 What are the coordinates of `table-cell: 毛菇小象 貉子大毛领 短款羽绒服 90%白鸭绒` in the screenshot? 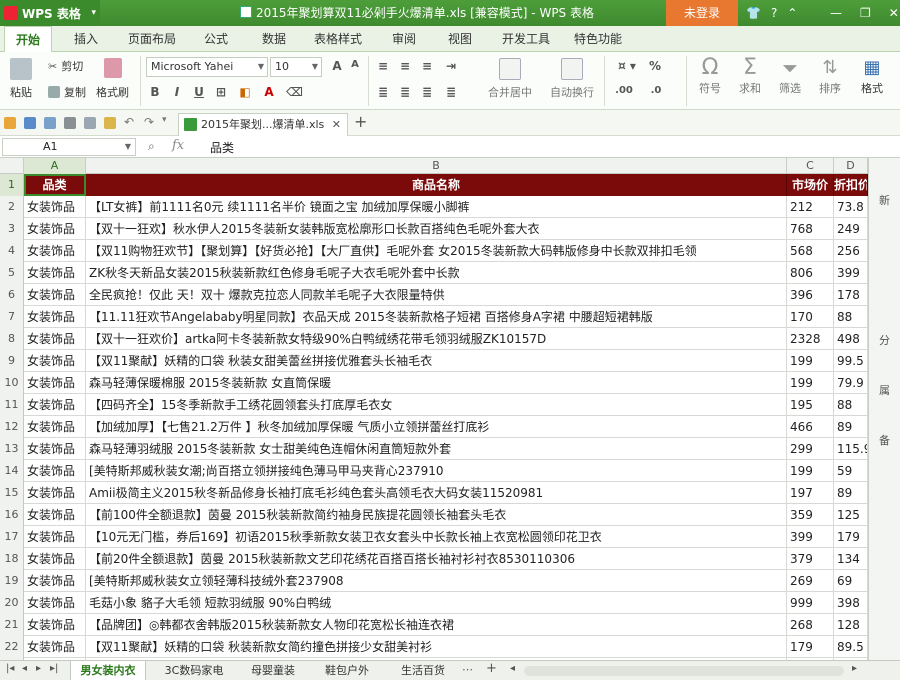 It's located at (436, 603).